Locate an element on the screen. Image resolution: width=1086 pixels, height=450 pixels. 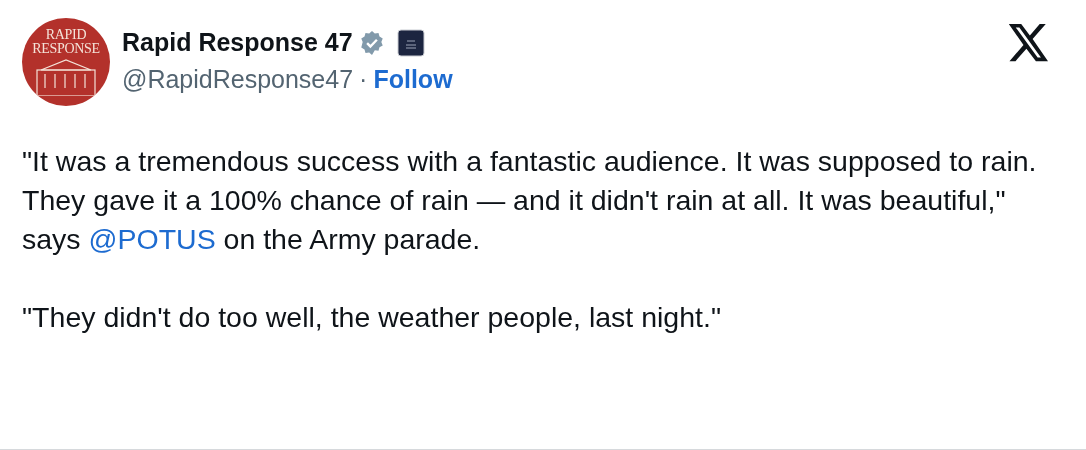
profile-avatar: RAPID RESPONSE is located at coordinates (66, 62).